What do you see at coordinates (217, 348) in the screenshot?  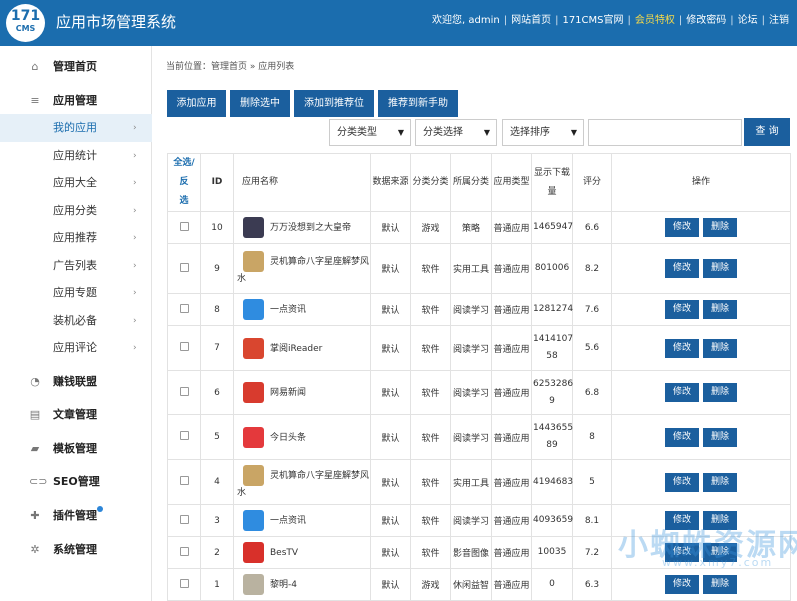 I see `row-id: 7` at bounding box center [217, 348].